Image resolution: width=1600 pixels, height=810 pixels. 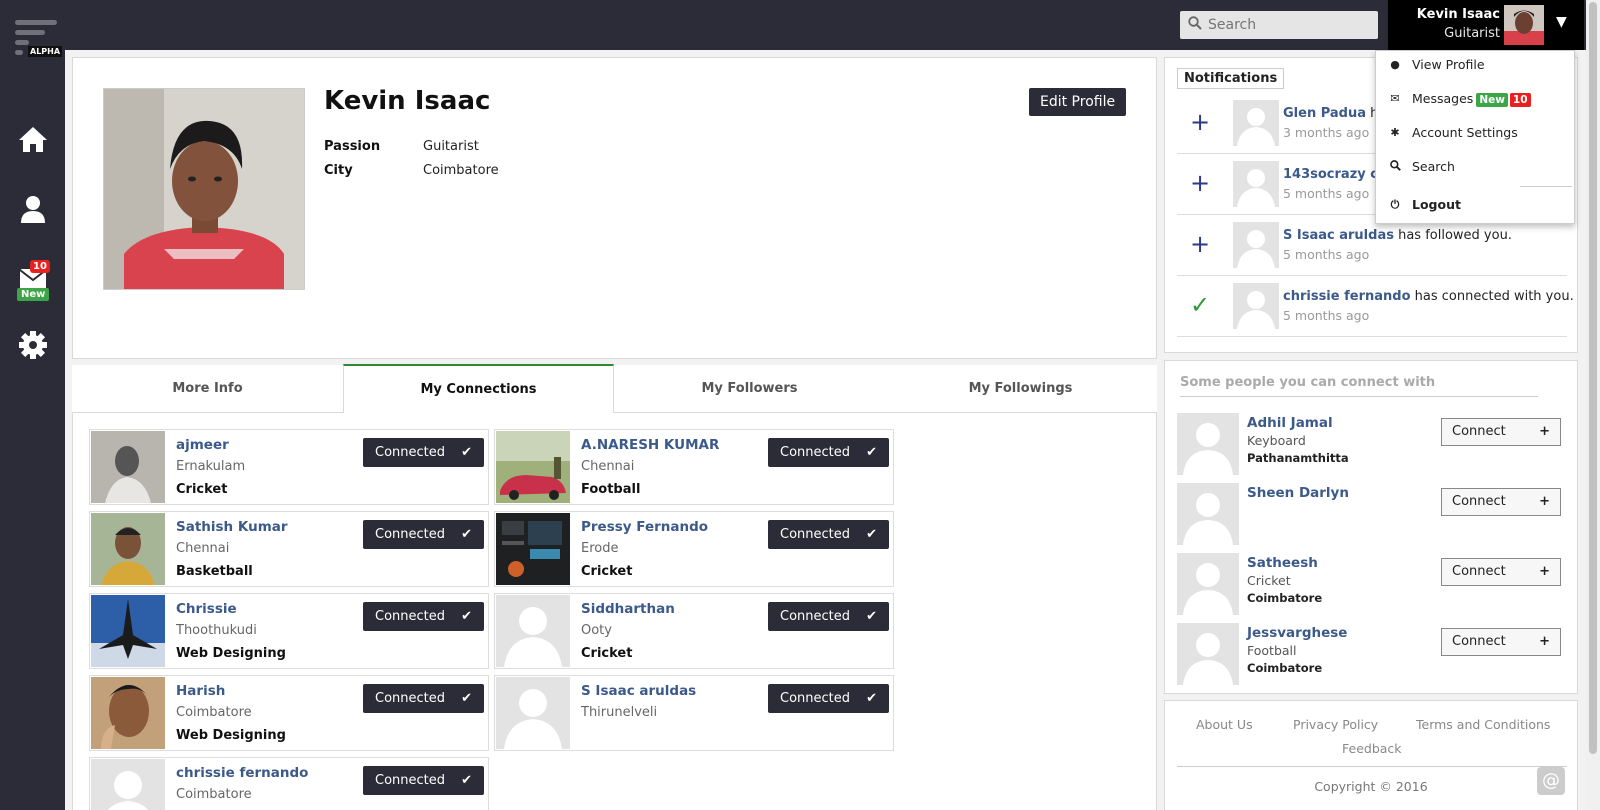 I want to click on connection-city: Coimbatore, so click(x=214, y=712).